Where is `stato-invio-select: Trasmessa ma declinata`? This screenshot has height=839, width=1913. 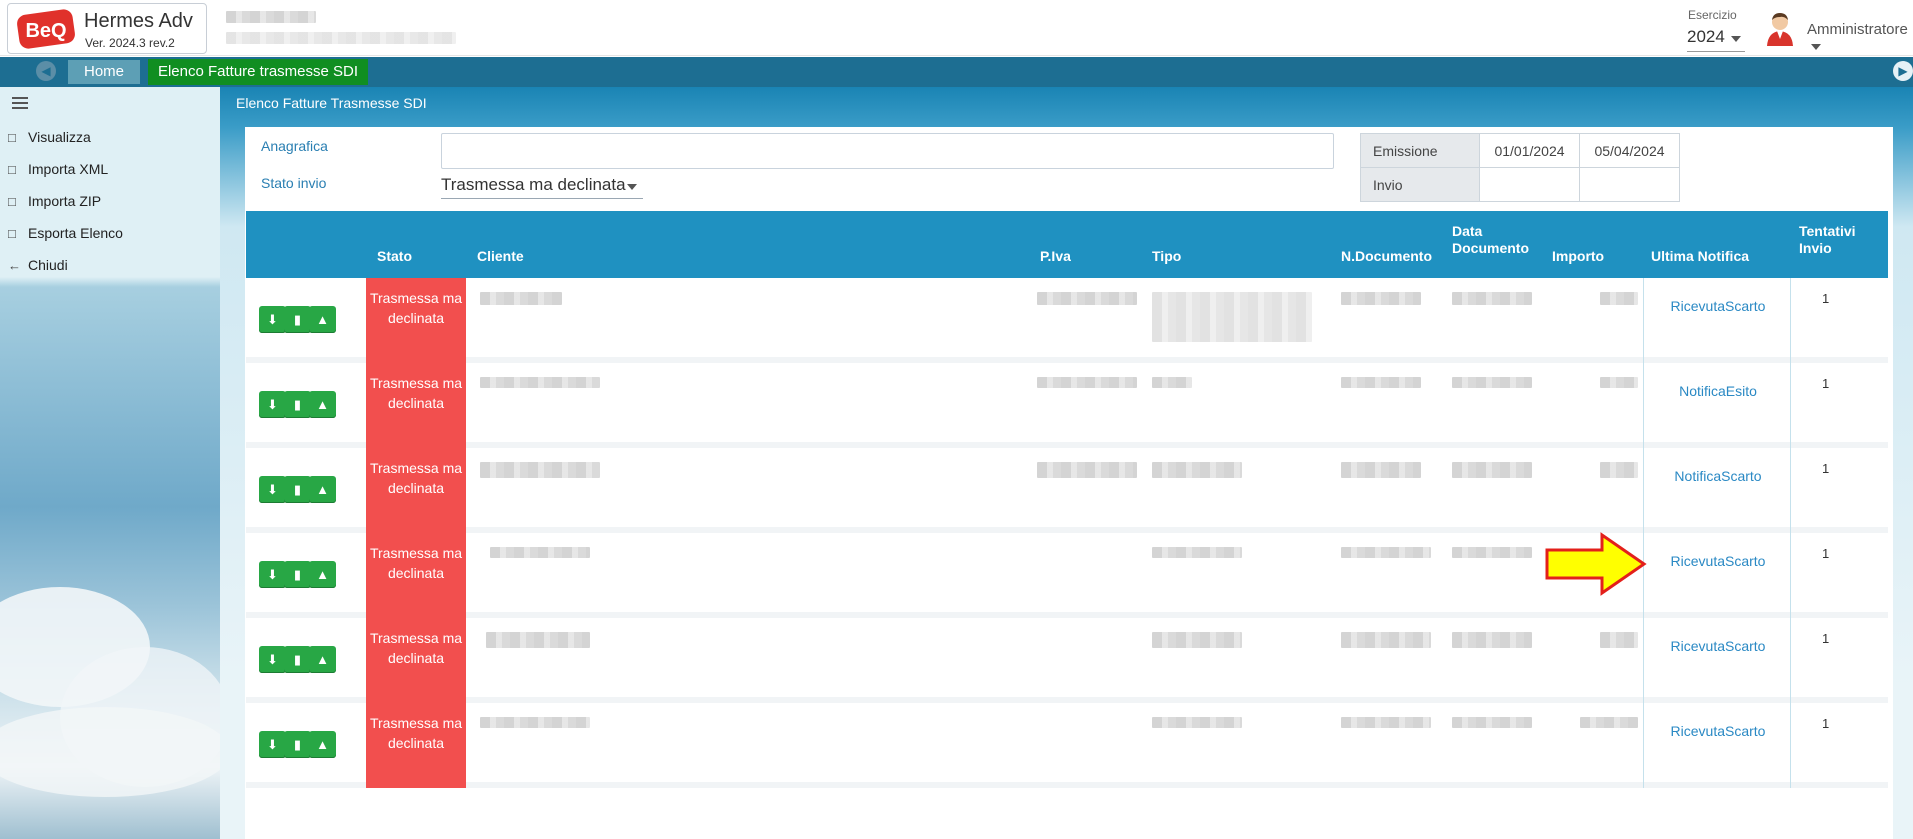
stato-invio-select: Trasmessa ma declinata is located at coordinates (542, 185).